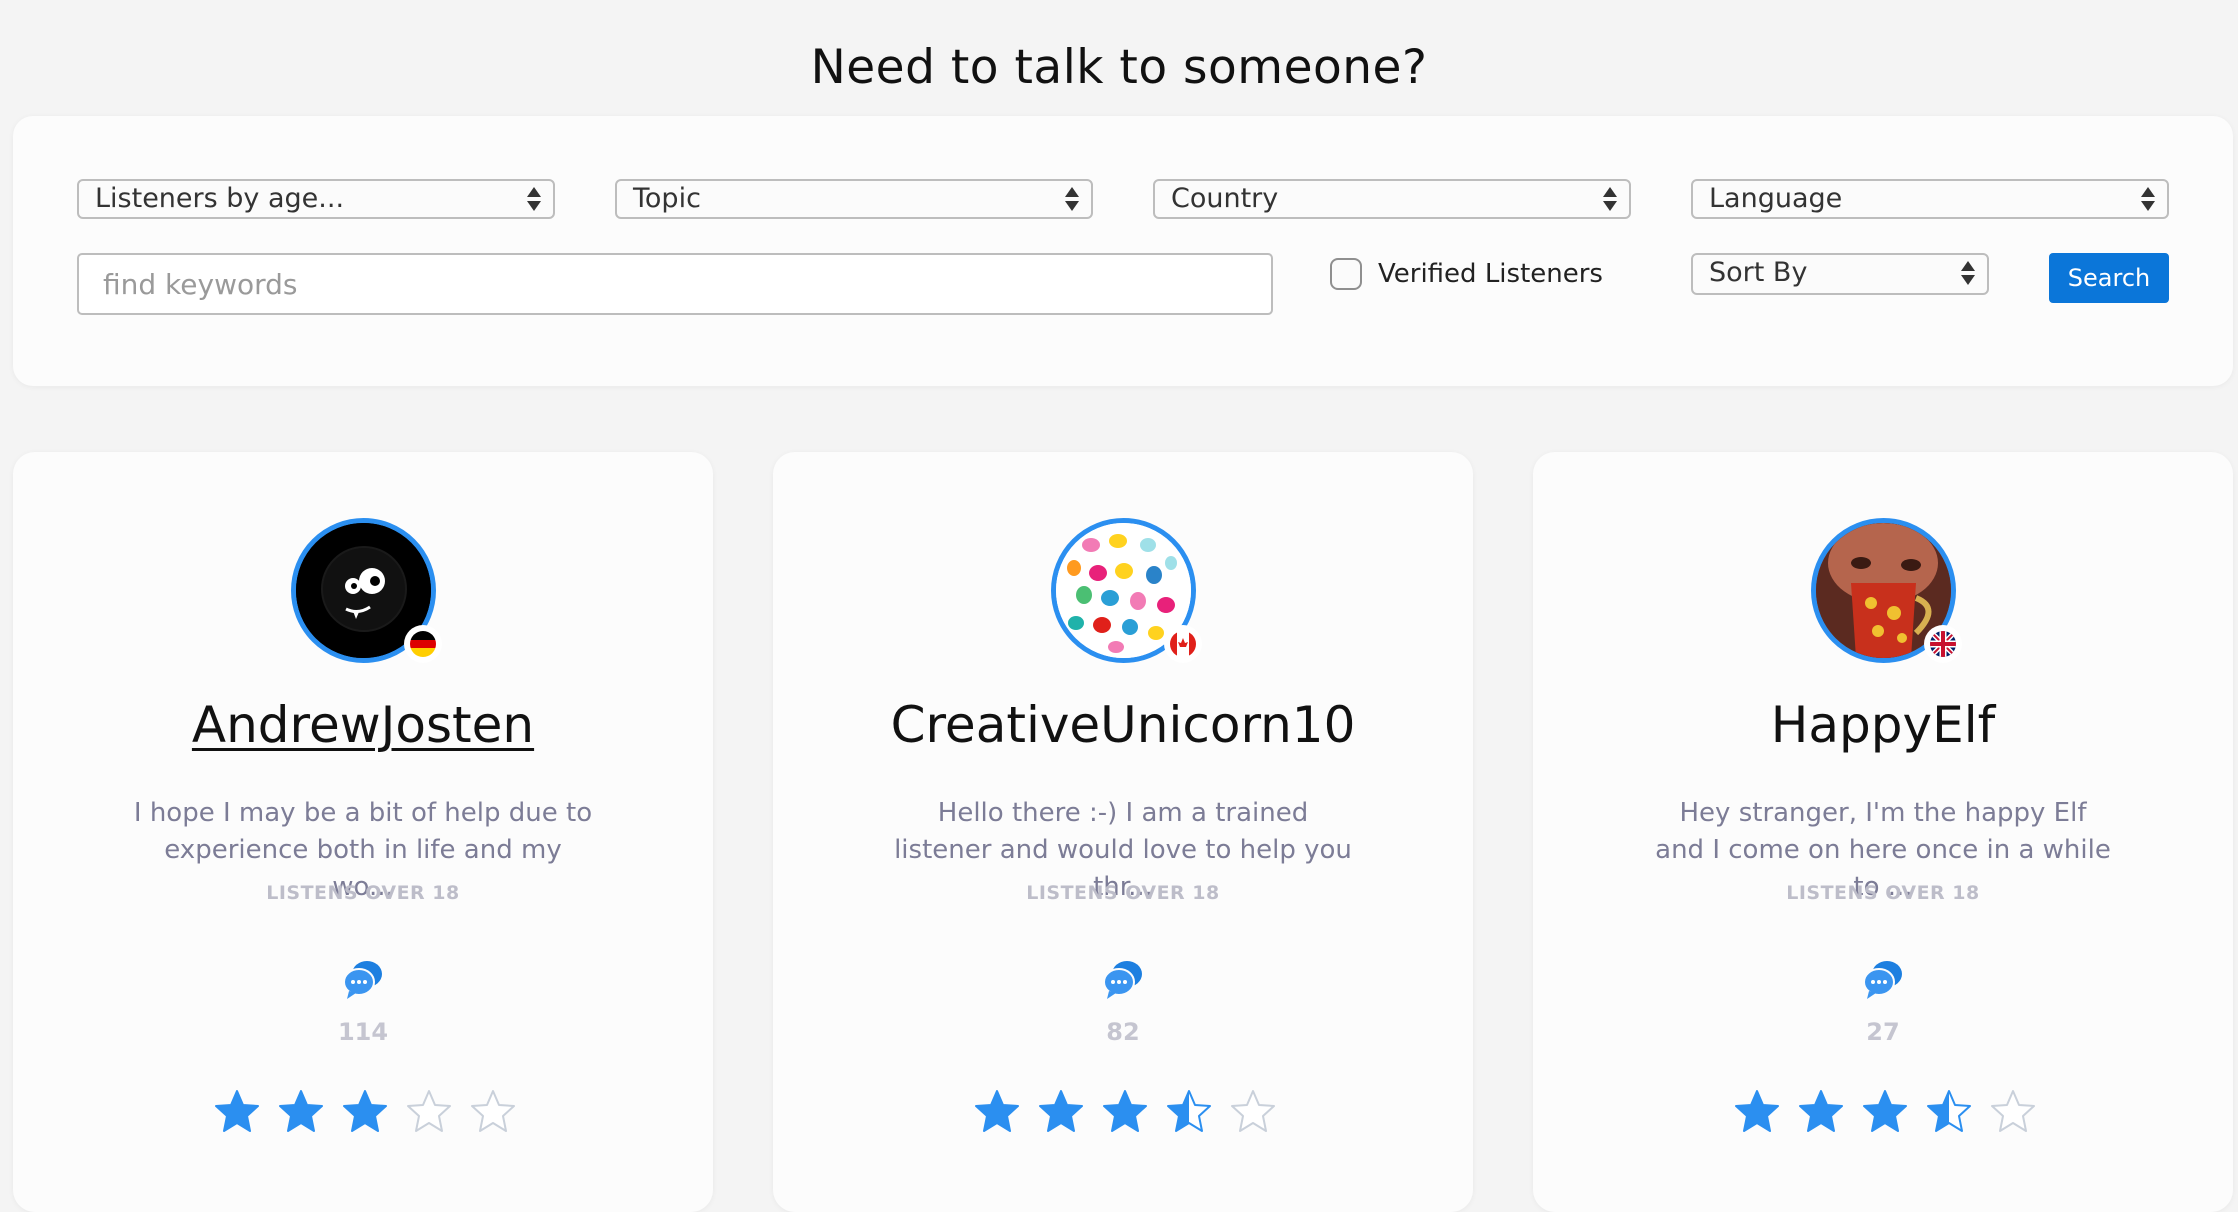  What do you see at coordinates (1943, 644) in the screenshot?
I see `uk-flag-icon` at bounding box center [1943, 644].